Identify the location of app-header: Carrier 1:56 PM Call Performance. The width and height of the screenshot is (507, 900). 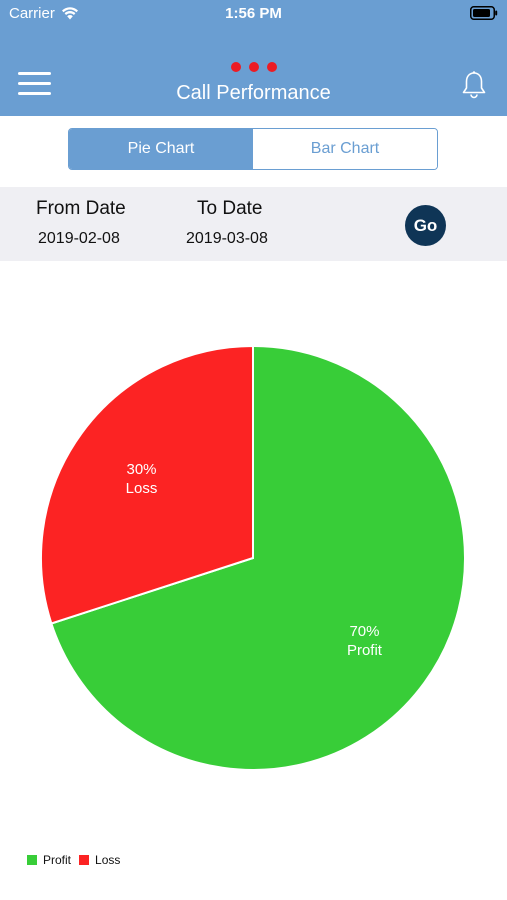
(253, 58).